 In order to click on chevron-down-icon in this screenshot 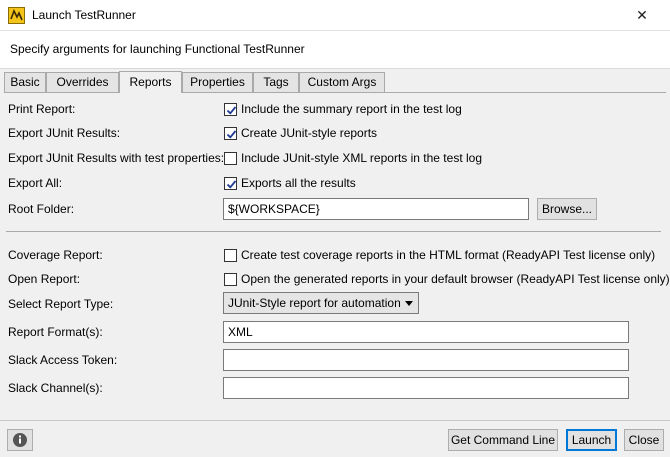, I will do `click(409, 303)`.